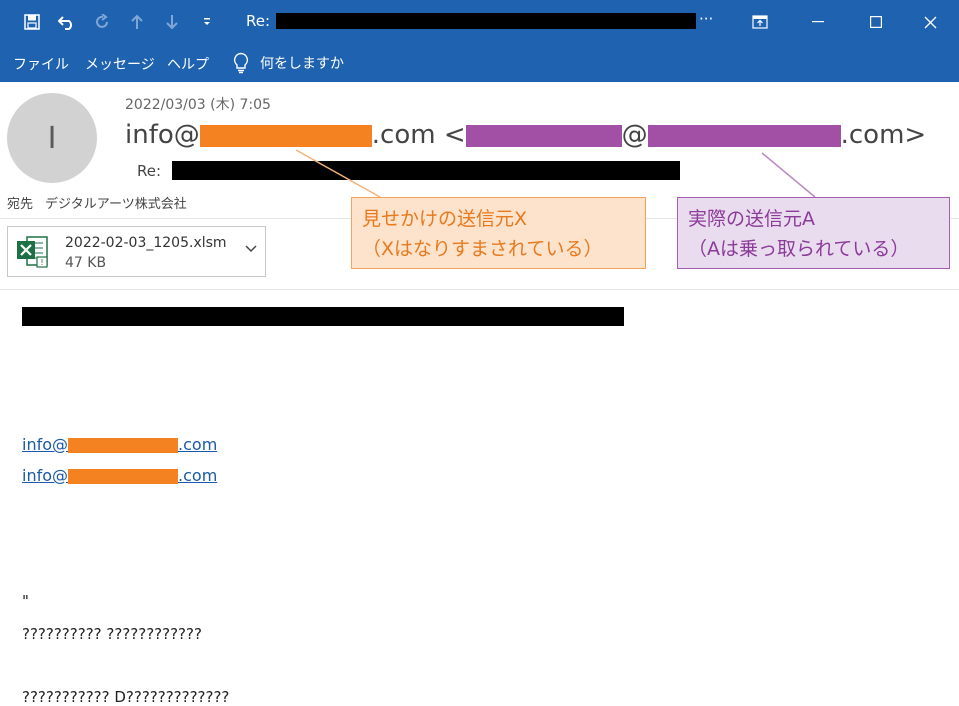  Describe the element at coordinates (454, 135) in the screenshot. I see `from-open-bracket: <` at that location.